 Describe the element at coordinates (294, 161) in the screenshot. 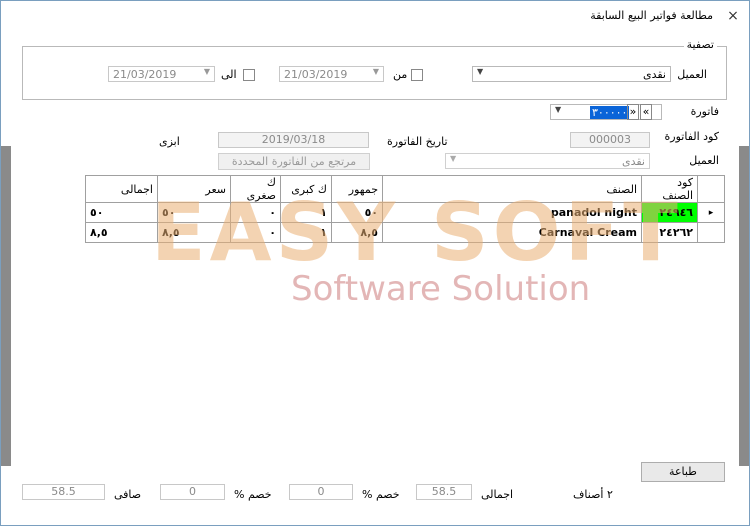

I see `return-from-invoice-button: مرتجع من الفاتورة المحددة` at that location.